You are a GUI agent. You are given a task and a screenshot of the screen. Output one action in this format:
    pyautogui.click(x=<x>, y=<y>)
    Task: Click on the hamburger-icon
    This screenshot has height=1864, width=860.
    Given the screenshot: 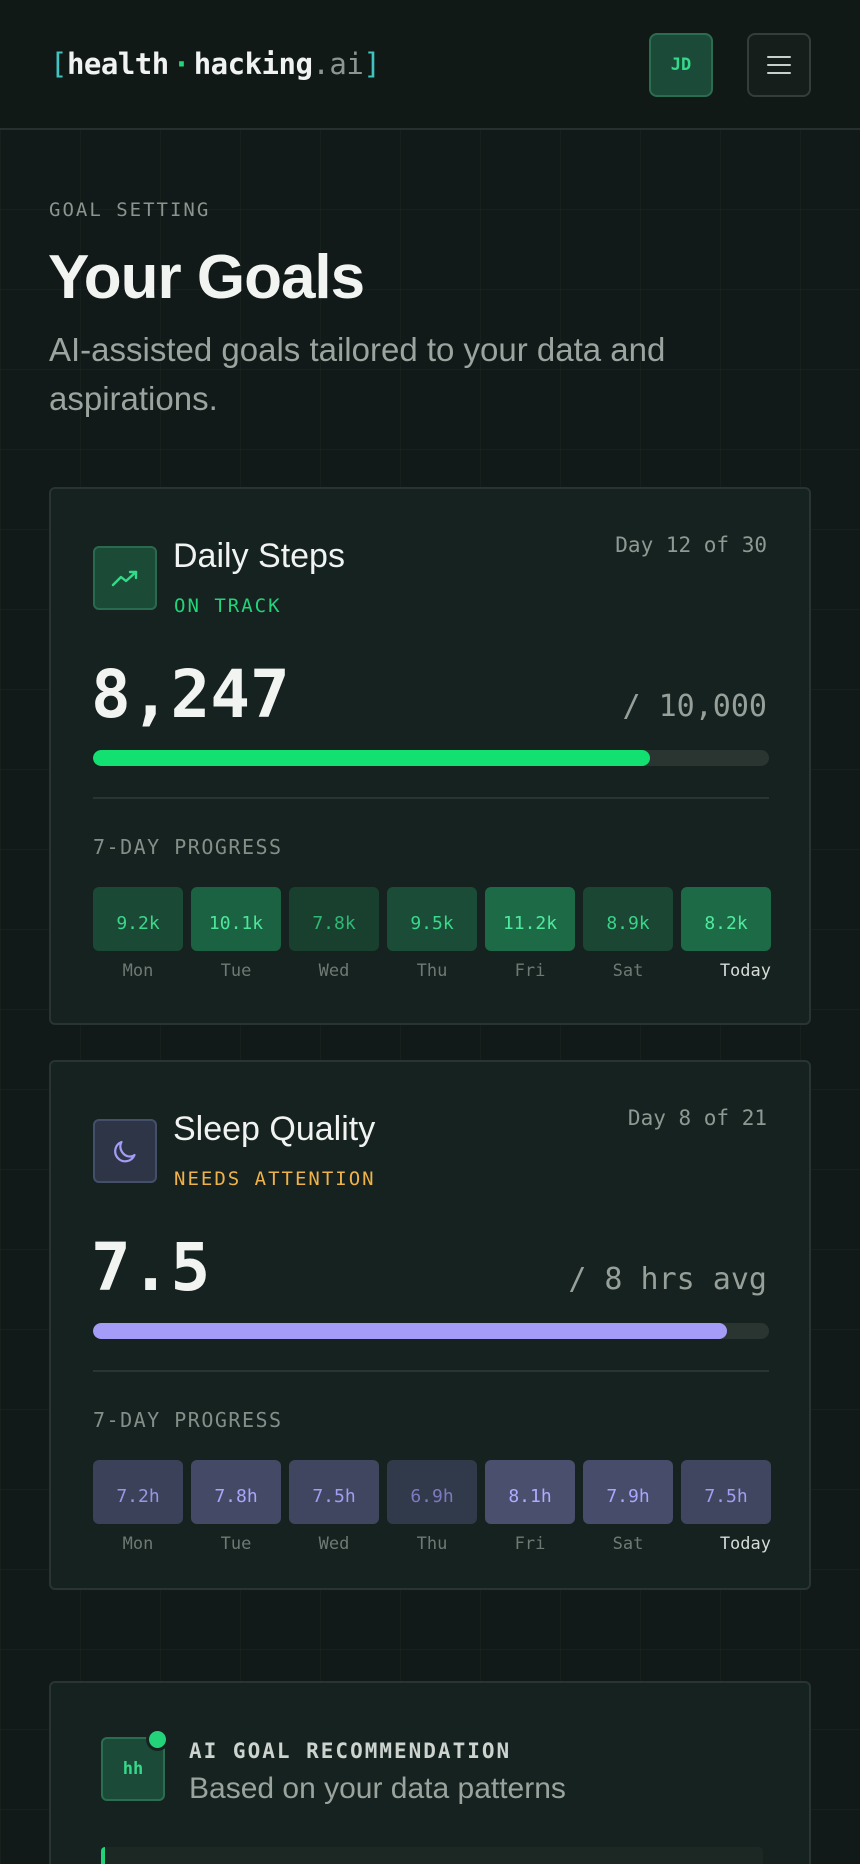 What is the action you would take?
    pyautogui.click(x=779, y=65)
    